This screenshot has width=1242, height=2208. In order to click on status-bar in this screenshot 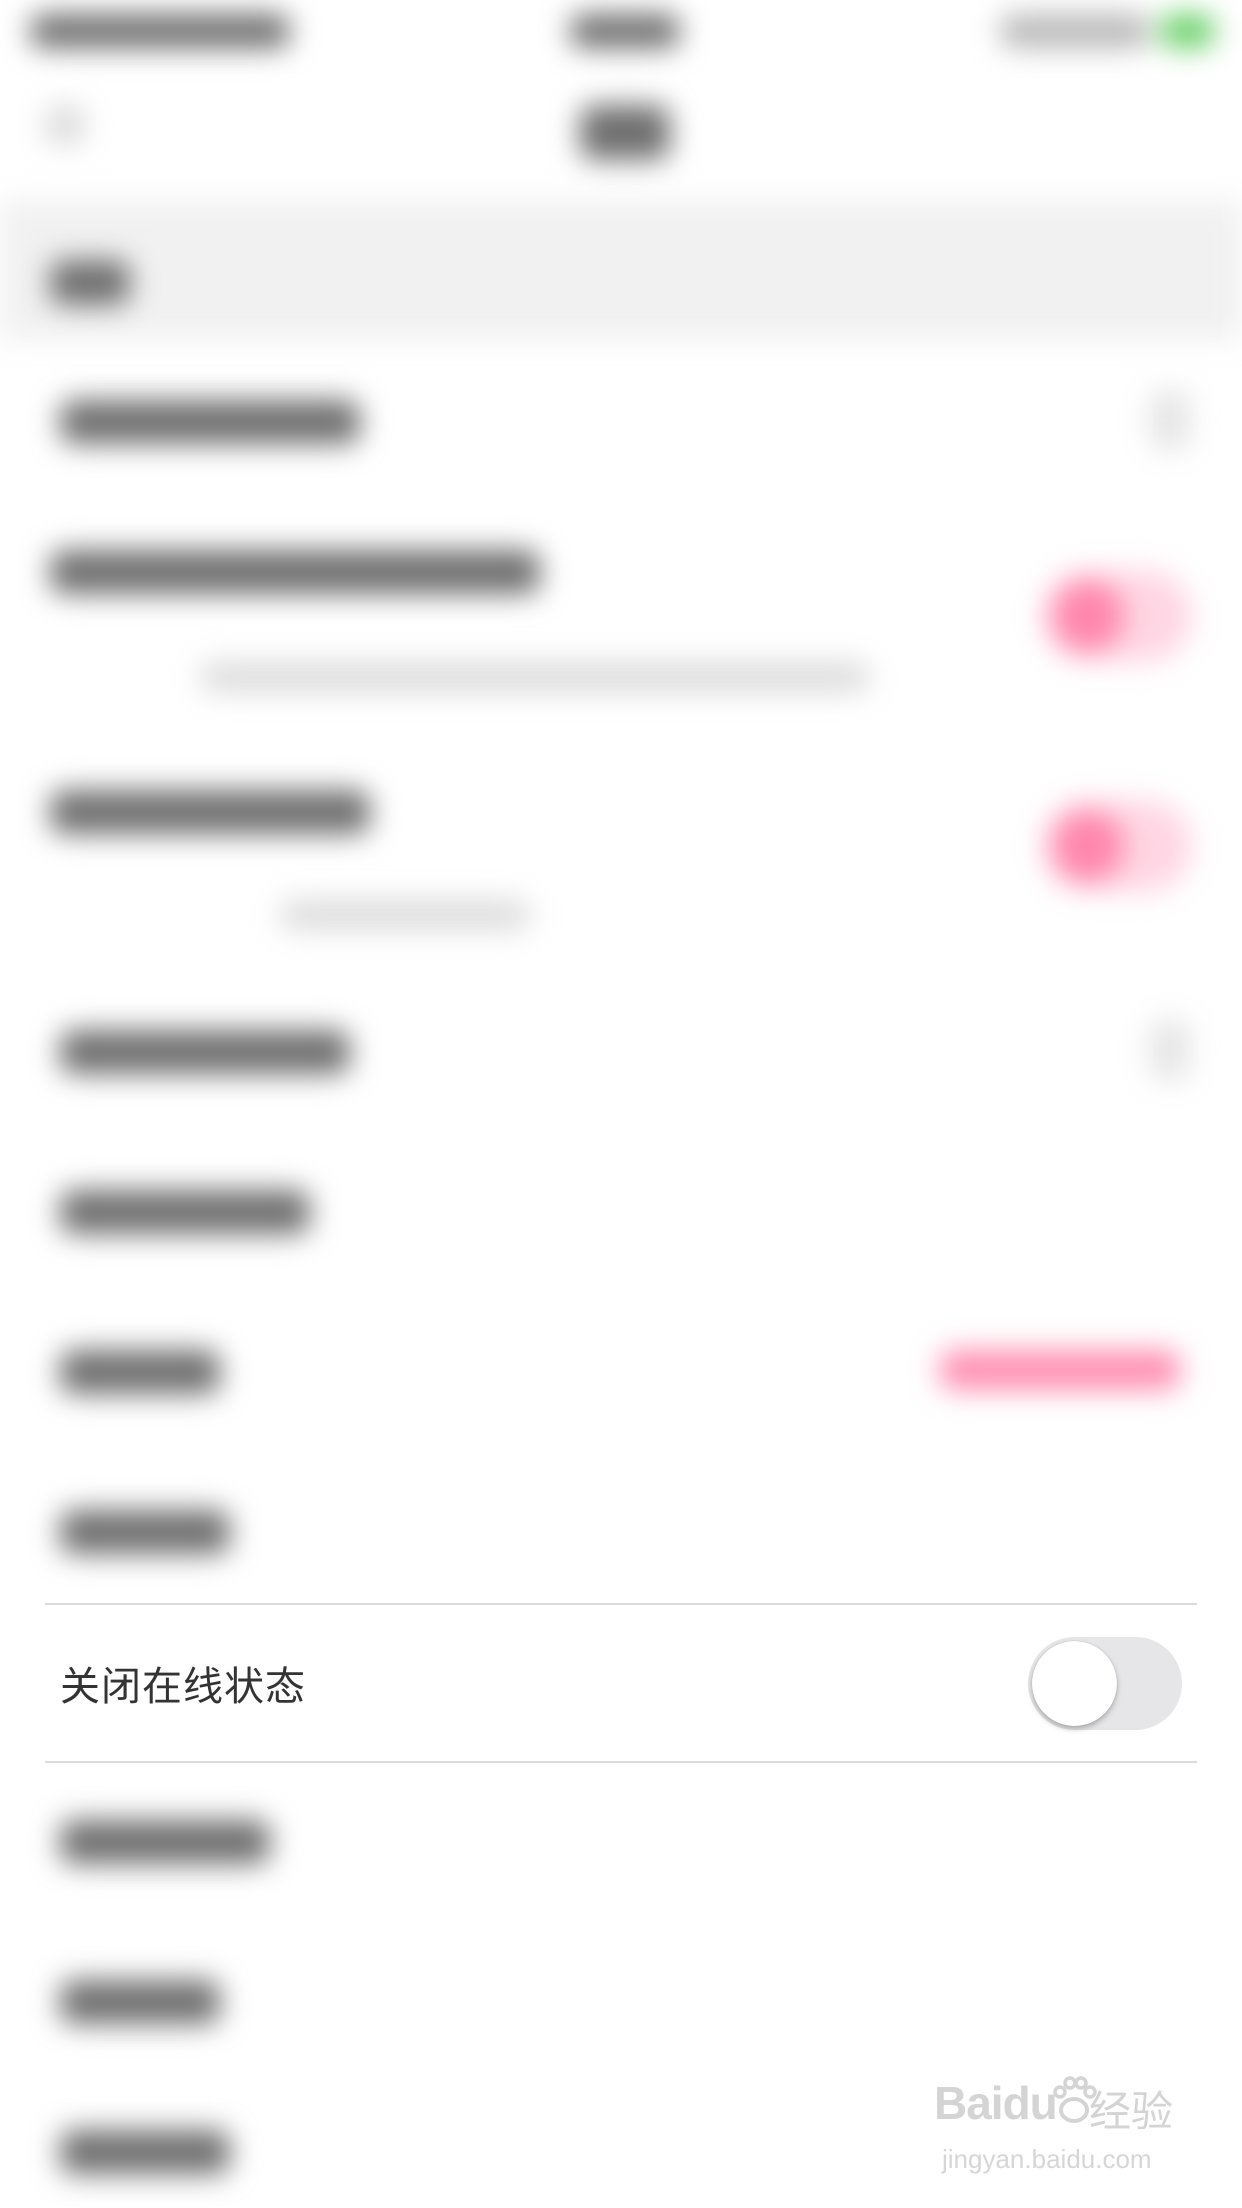, I will do `click(621, 30)`.